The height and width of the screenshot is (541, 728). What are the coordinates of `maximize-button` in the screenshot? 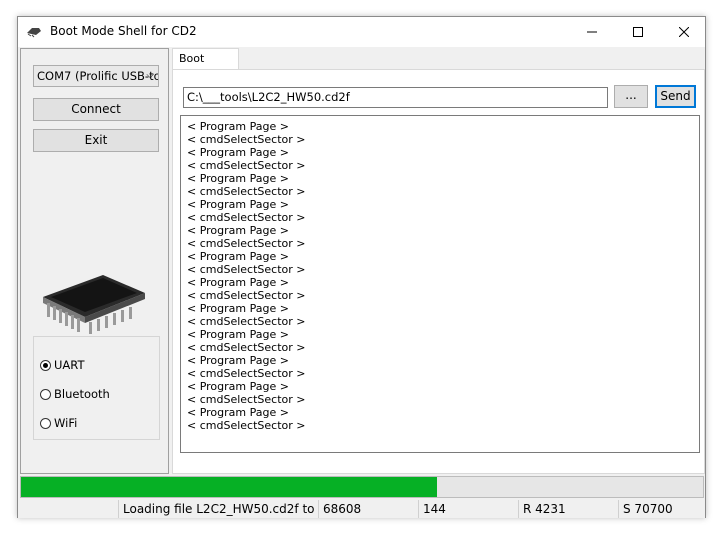 It's located at (638, 32).